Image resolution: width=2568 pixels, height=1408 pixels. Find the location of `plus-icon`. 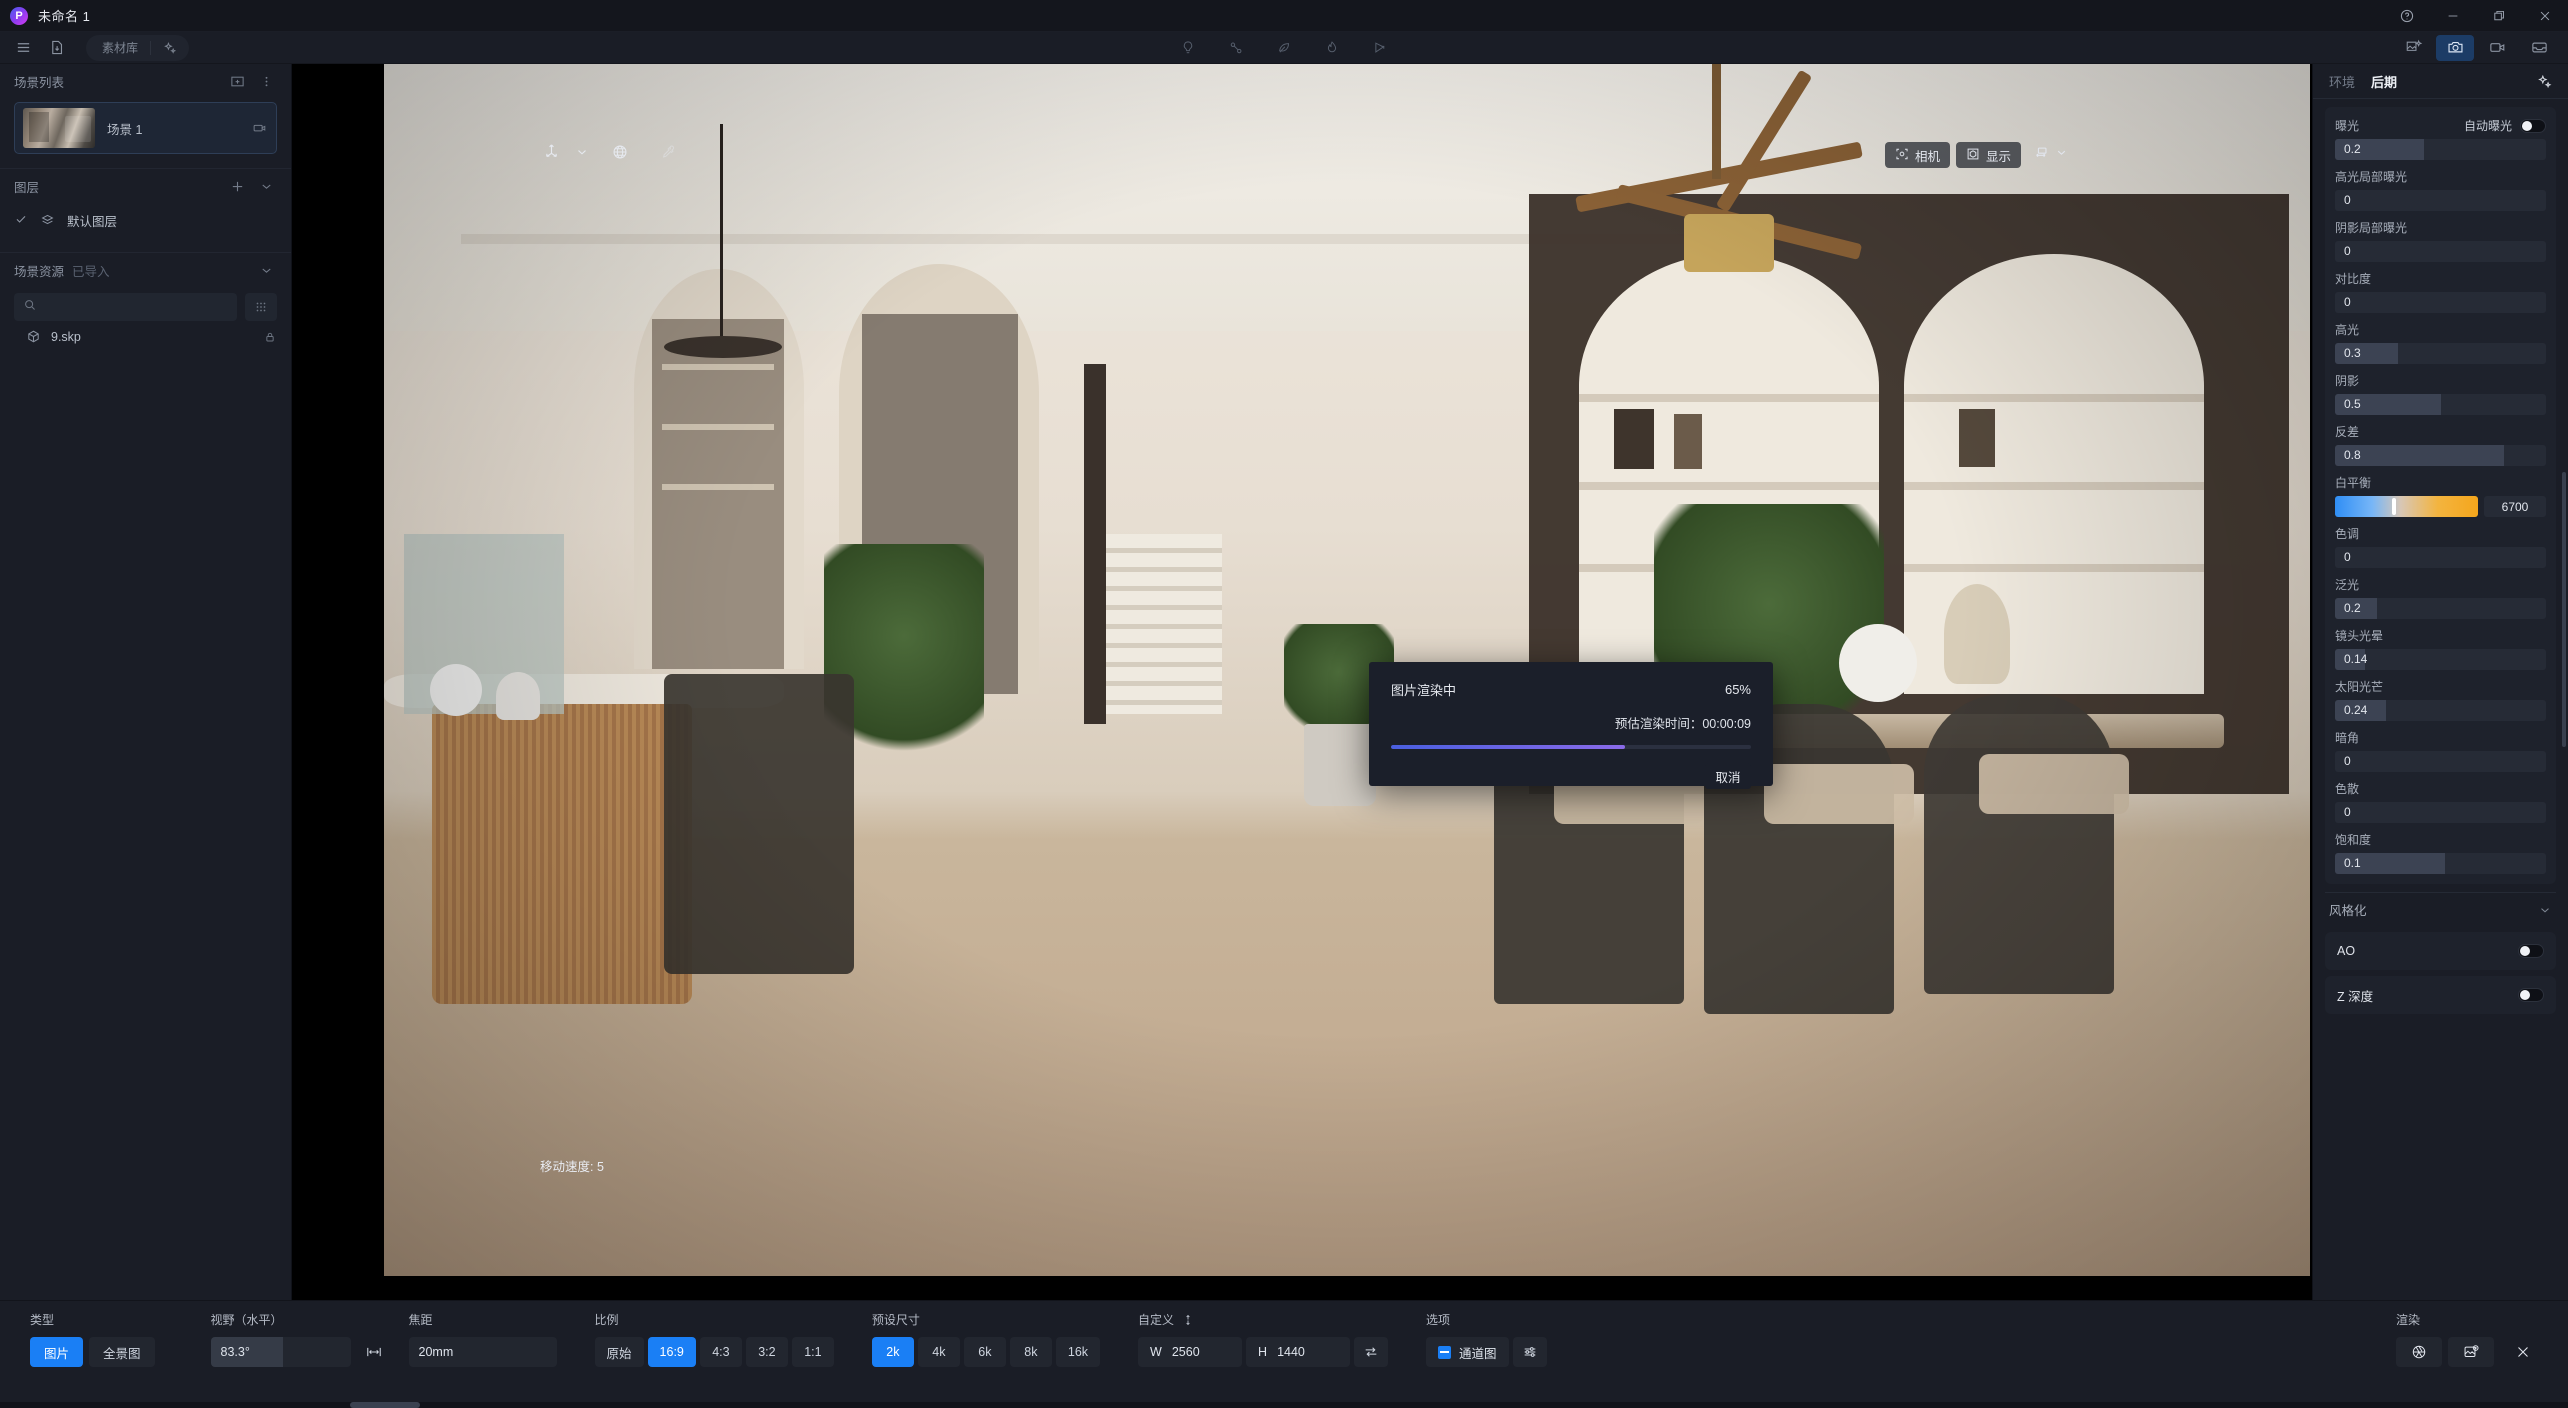

plus-icon is located at coordinates (237, 186).